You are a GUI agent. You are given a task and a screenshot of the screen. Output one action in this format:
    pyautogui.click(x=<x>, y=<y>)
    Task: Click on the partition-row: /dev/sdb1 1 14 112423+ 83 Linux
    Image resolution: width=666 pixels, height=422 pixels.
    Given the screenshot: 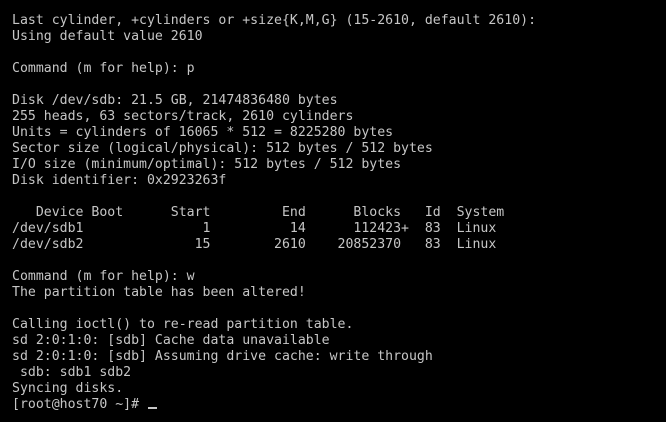 What is the action you would take?
    pyautogui.click(x=254, y=228)
    